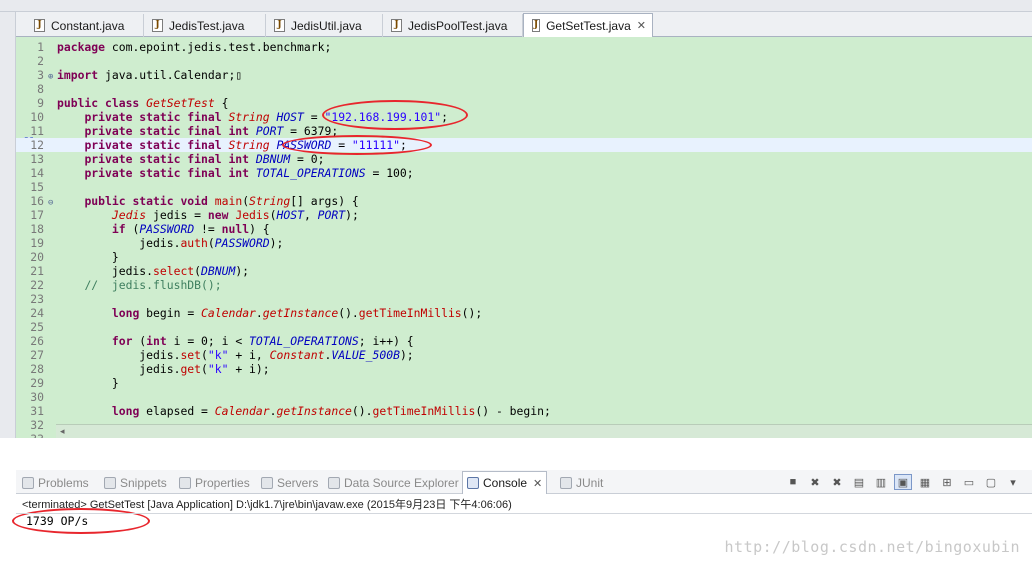  Describe the element at coordinates (143, 483) in the screenshot. I see `tab-label: Snippets` at that location.